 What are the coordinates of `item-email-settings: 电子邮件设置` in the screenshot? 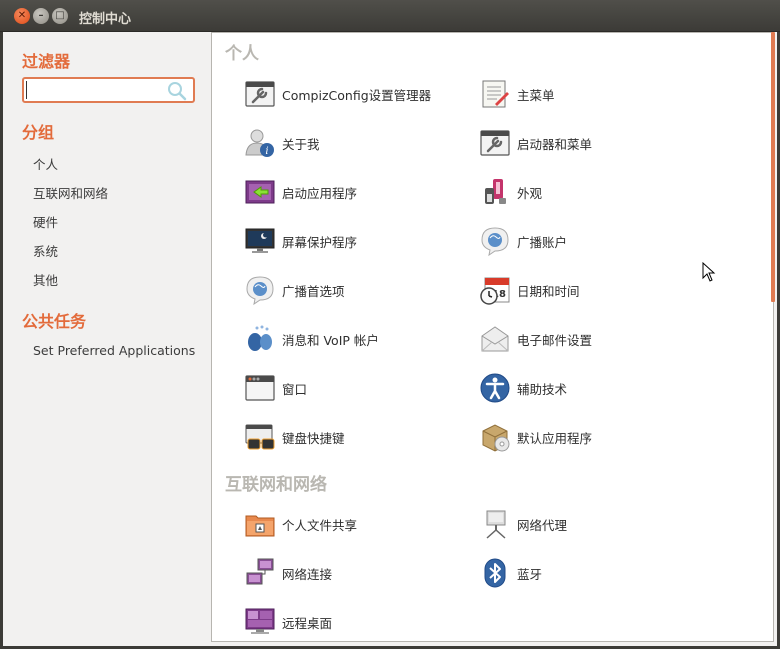 It's located at (535, 339).